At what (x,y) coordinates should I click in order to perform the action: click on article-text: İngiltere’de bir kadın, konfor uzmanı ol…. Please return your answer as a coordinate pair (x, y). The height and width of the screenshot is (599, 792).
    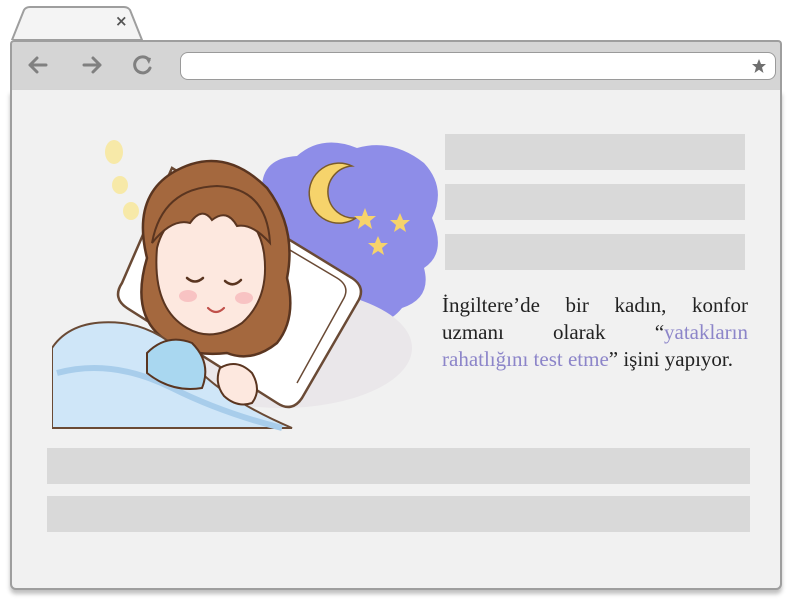
    Looking at the image, I should click on (595, 332).